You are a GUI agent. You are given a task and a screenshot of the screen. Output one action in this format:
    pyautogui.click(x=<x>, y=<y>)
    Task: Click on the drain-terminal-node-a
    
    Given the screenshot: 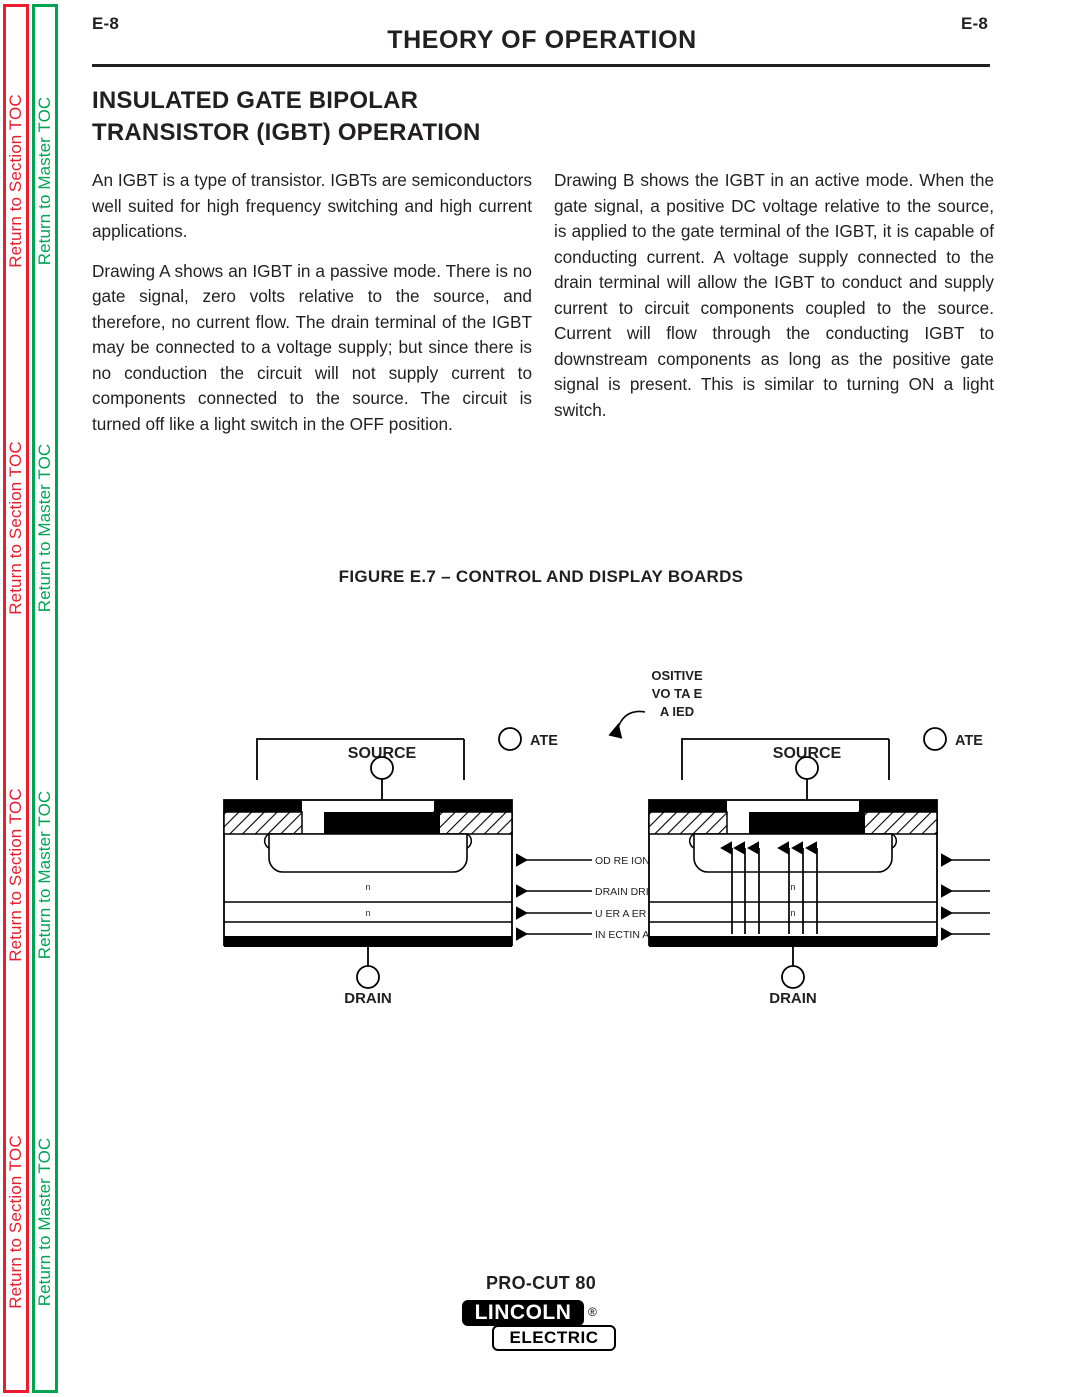 What is the action you would take?
    pyautogui.click(x=368, y=977)
    